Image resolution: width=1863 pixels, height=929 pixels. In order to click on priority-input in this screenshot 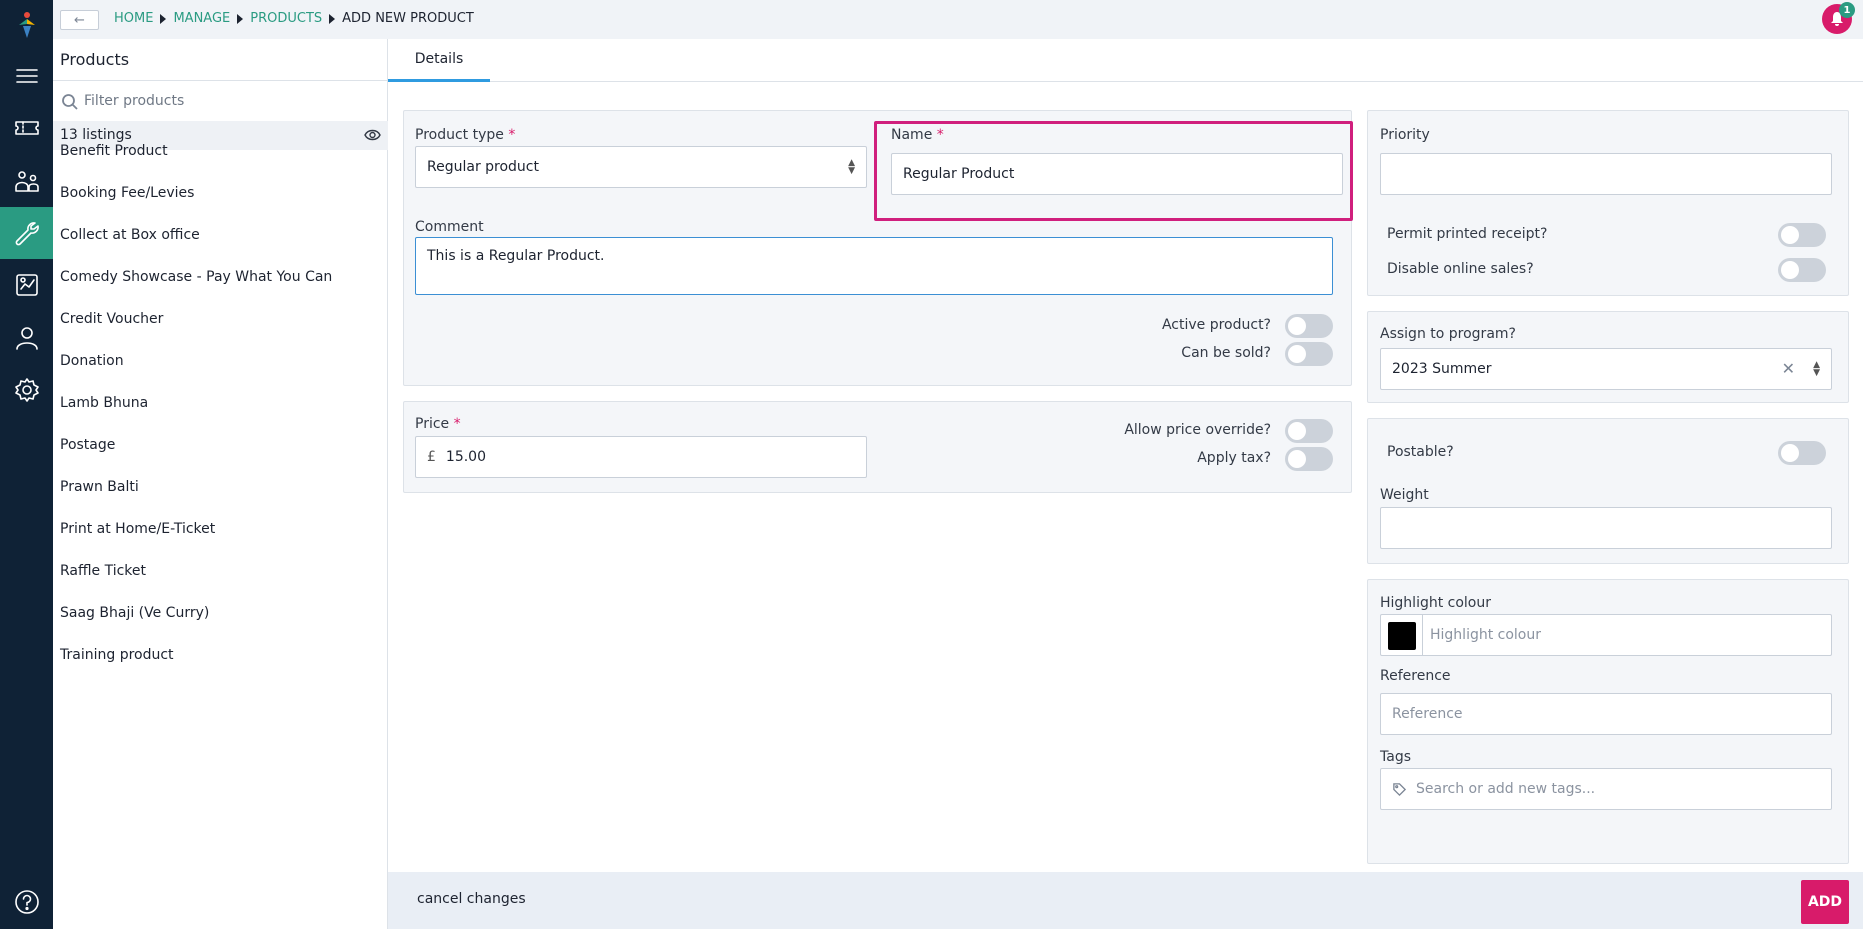, I will do `click(1606, 174)`.